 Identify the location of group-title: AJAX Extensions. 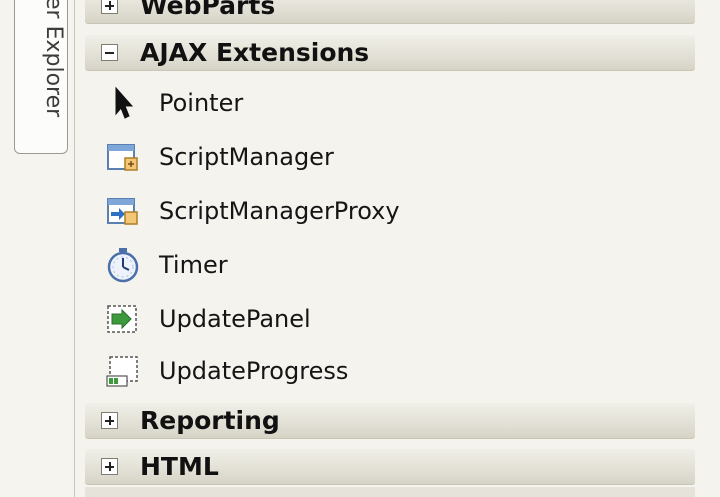
(255, 52).